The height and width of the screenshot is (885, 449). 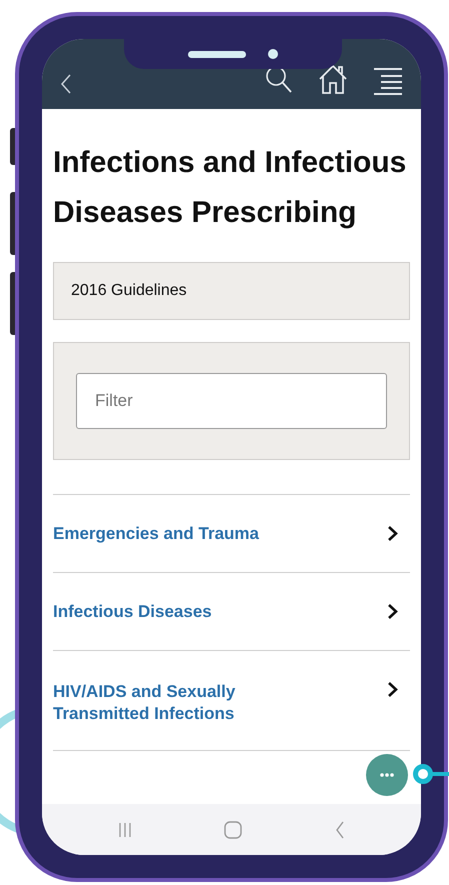 I want to click on topic-label: HIV/AIDS and Sexually Transmitted Infections, so click(x=144, y=703).